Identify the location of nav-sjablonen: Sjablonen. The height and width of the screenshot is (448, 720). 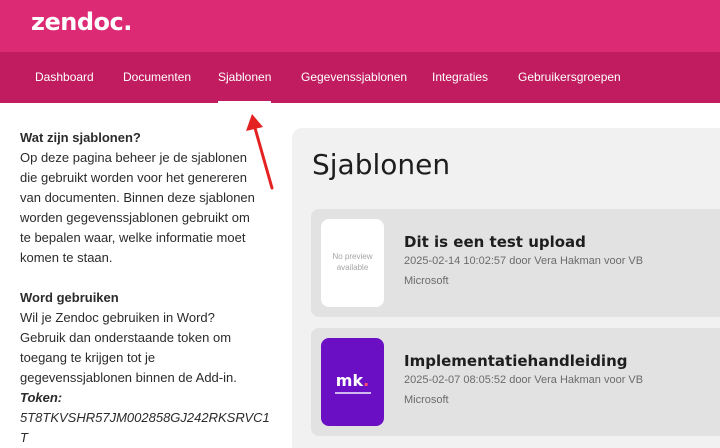
(245, 77).